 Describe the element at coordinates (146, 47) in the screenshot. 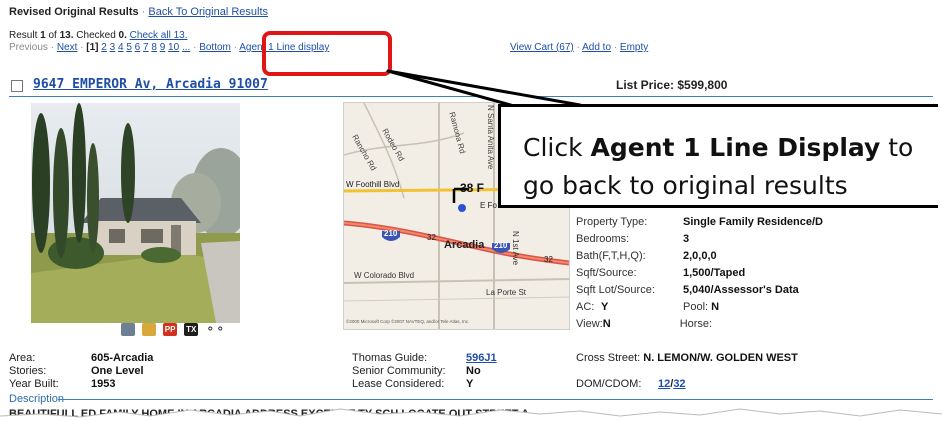

I see `page-link-7: 7` at that location.